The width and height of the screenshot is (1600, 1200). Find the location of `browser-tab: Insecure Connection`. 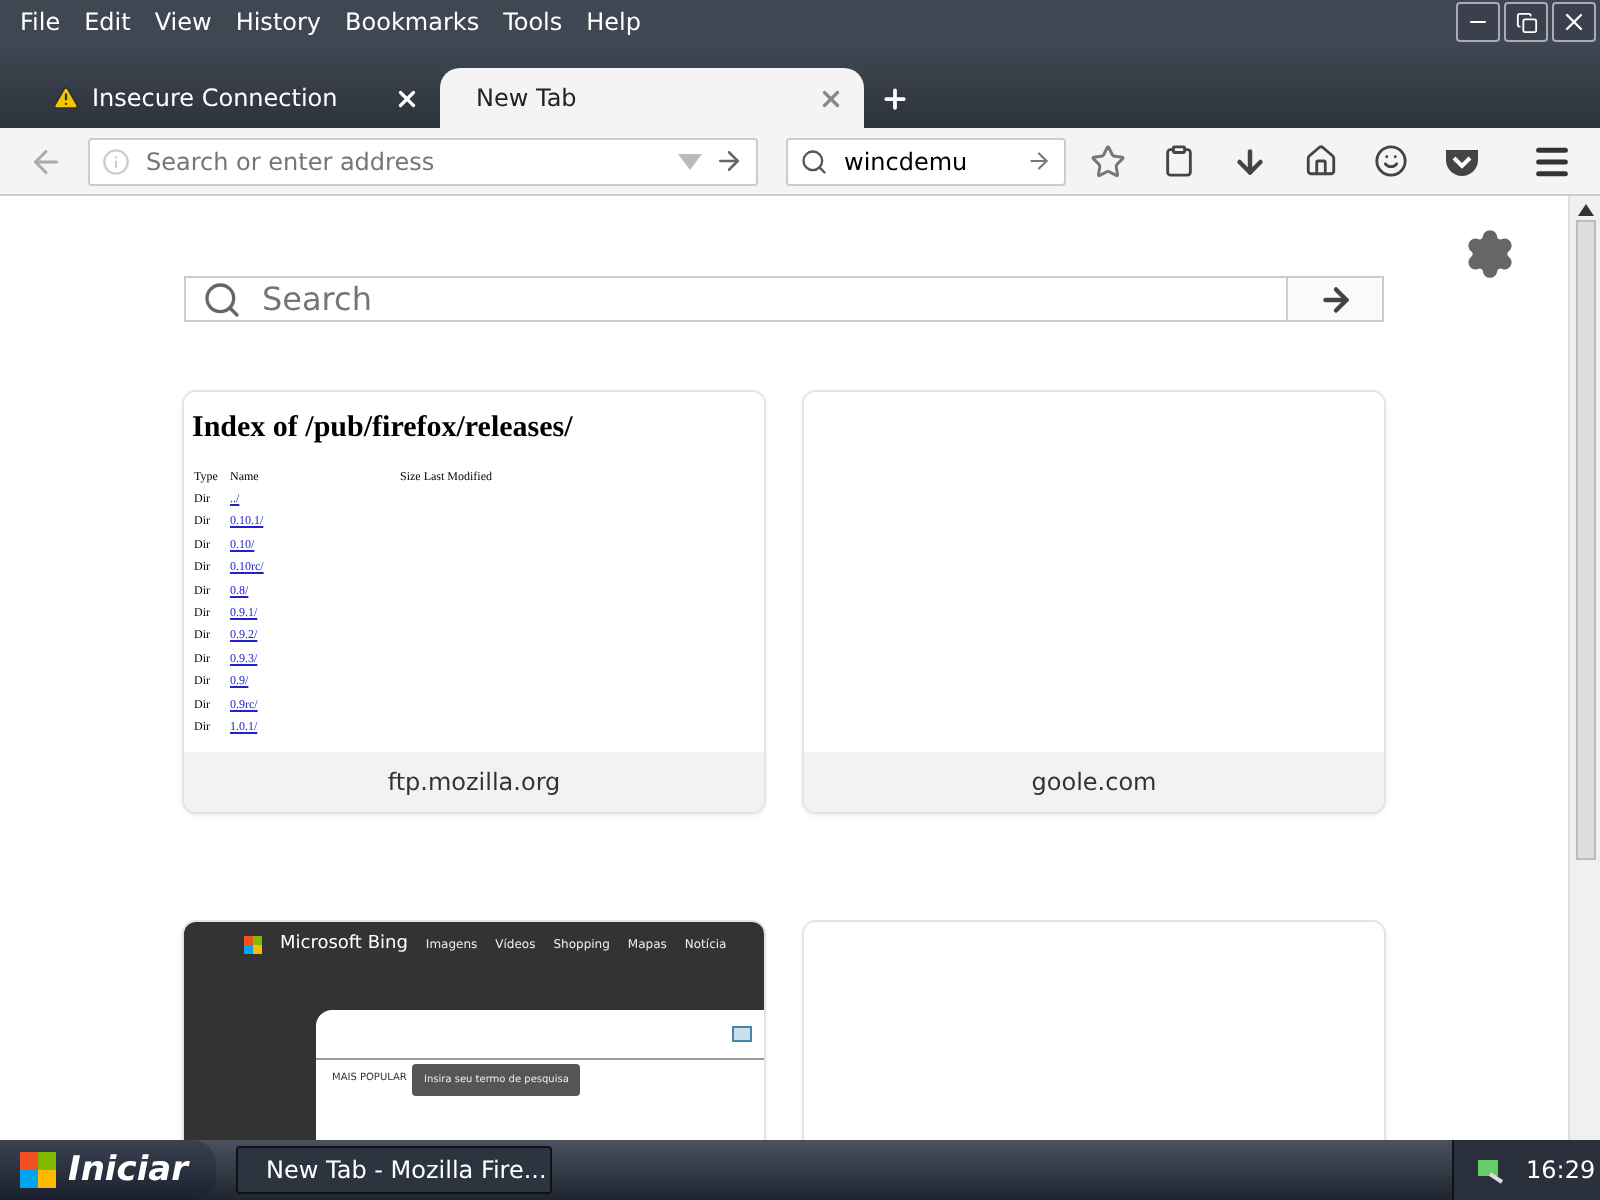

browser-tab: Insecure Connection is located at coordinates (228, 98).